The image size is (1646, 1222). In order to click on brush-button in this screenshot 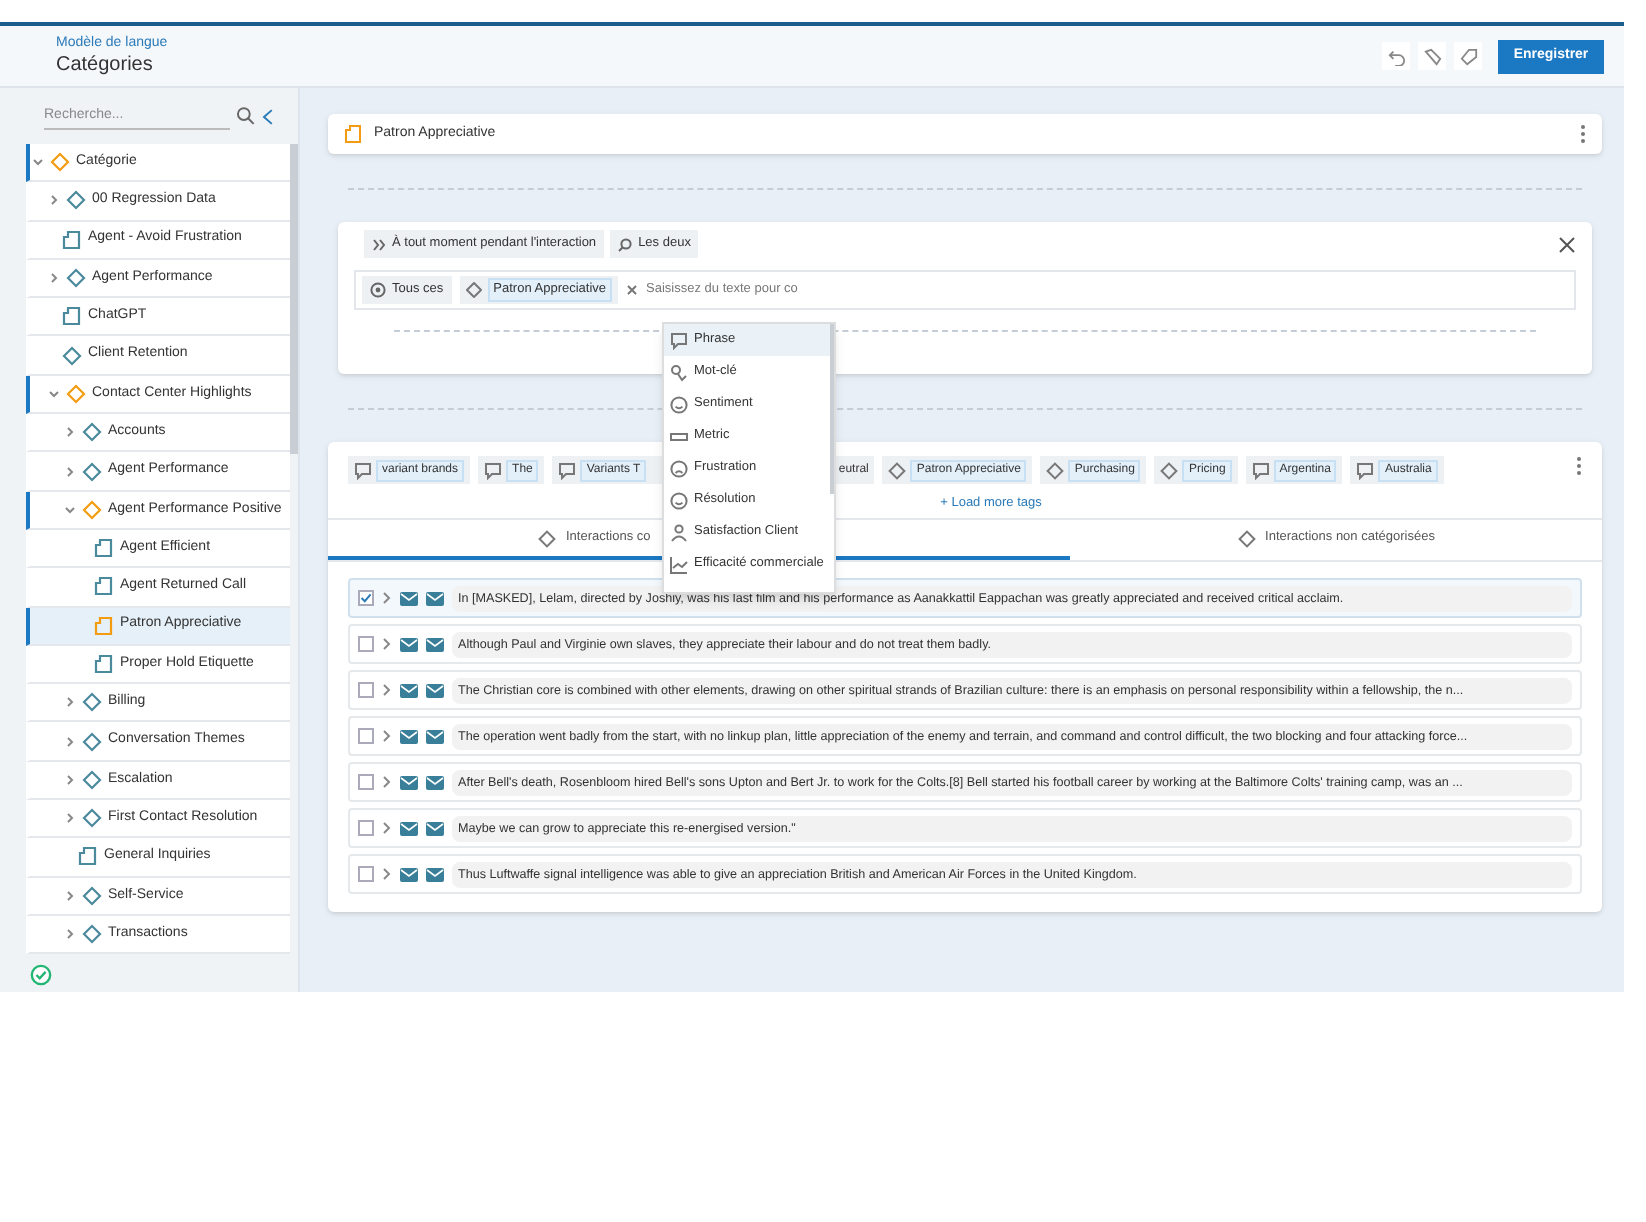, I will do `click(1432, 56)`.